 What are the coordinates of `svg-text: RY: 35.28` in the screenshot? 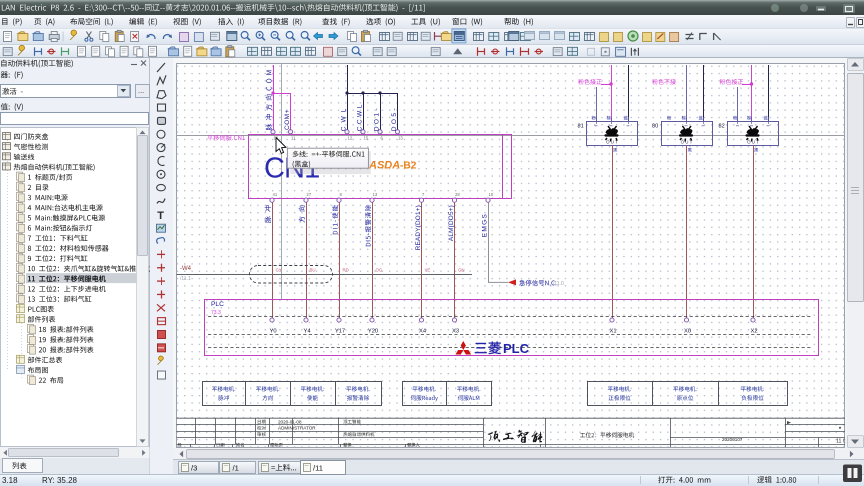 It's located at (60, 480).